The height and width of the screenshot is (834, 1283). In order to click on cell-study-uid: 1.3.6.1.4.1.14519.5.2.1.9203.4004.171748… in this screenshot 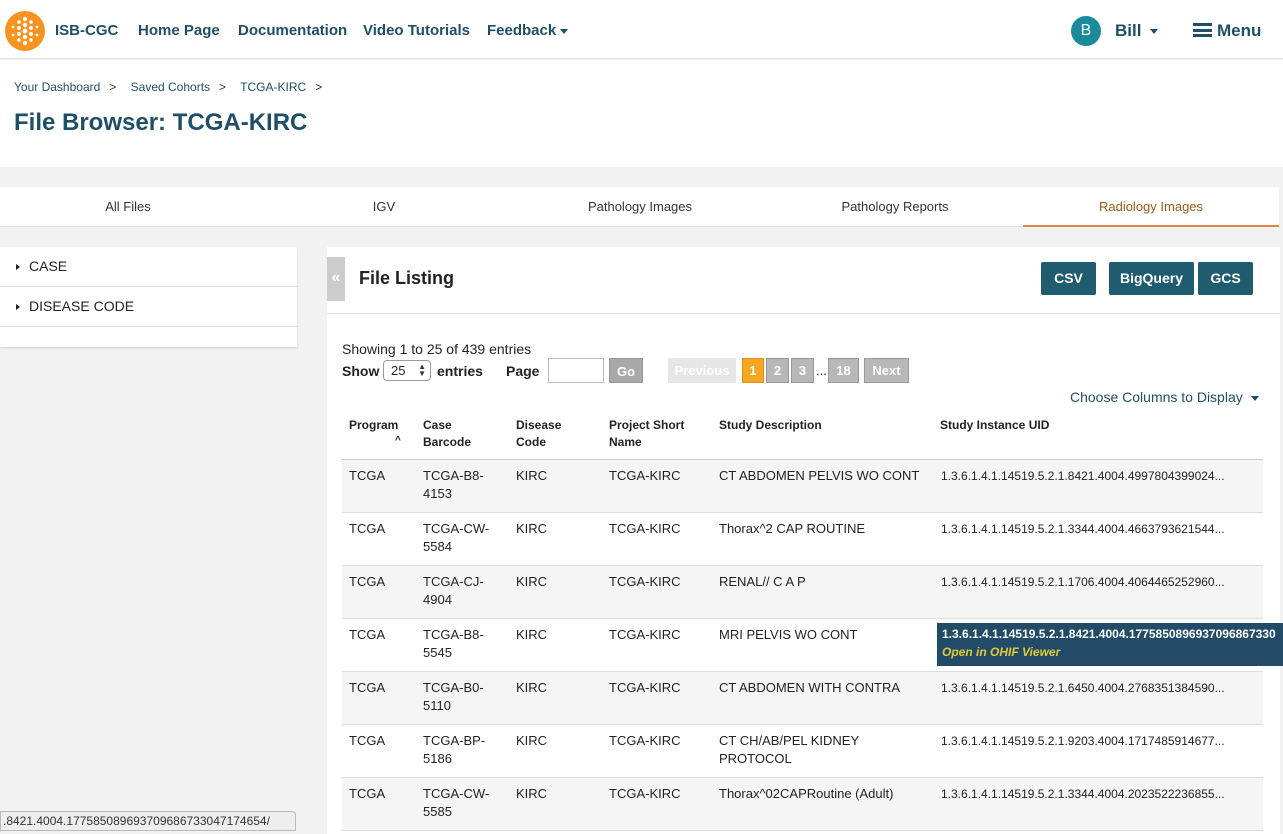, I will do `click(1097, 741)`.